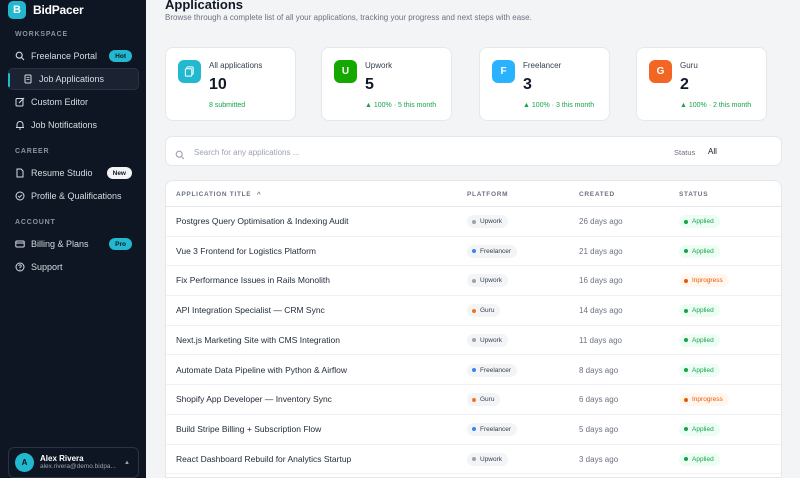  Describe the element at coordinates (236, 65) in the screenshot. I see `card-label: All applications` at that location.